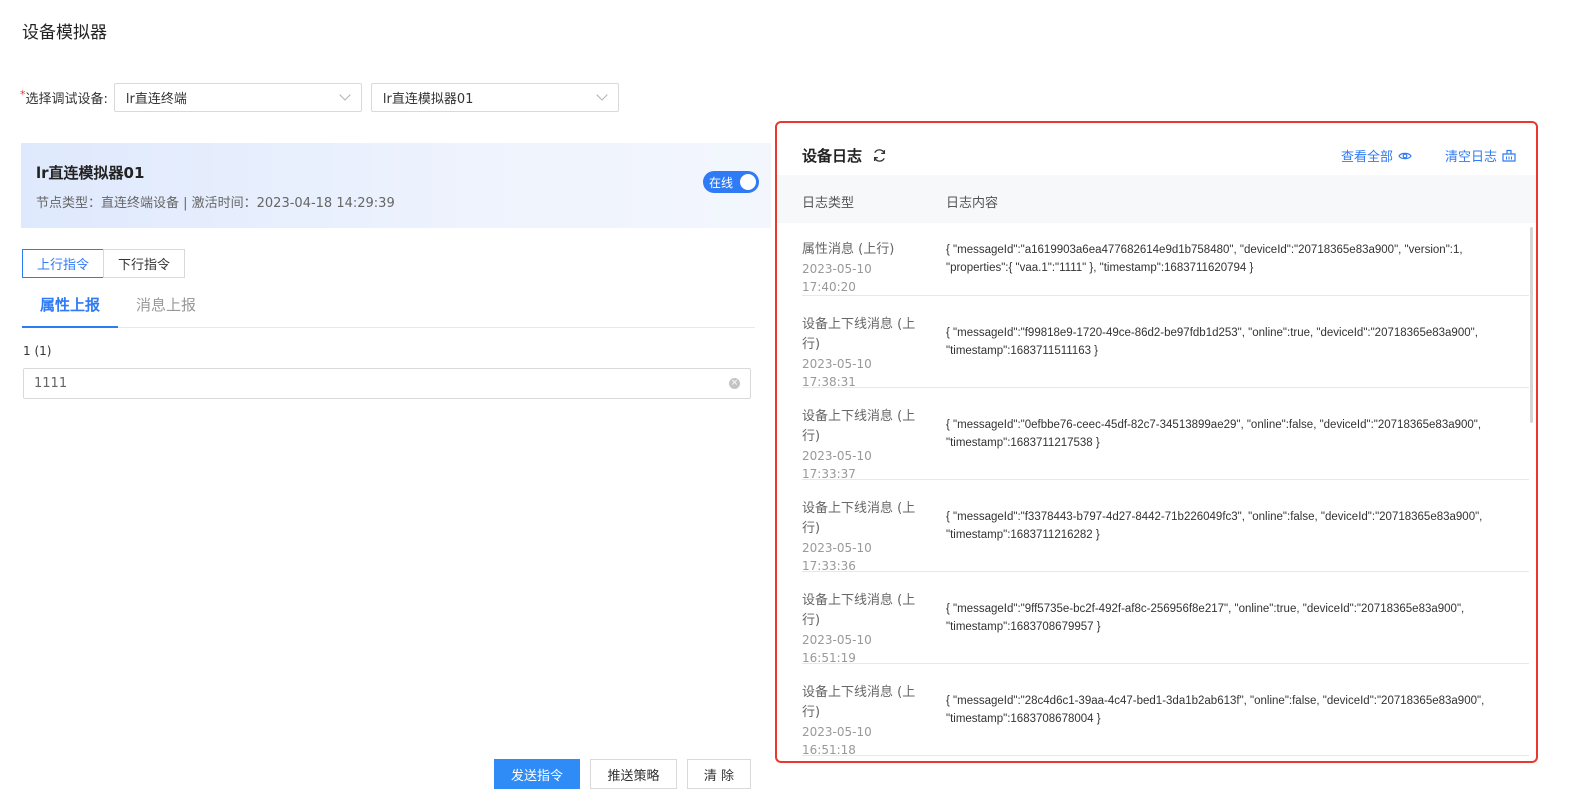  Describe the element at coordinates (63, 263) in the screenshot. I see `tab-uplink-command: 上行指令` at that location.